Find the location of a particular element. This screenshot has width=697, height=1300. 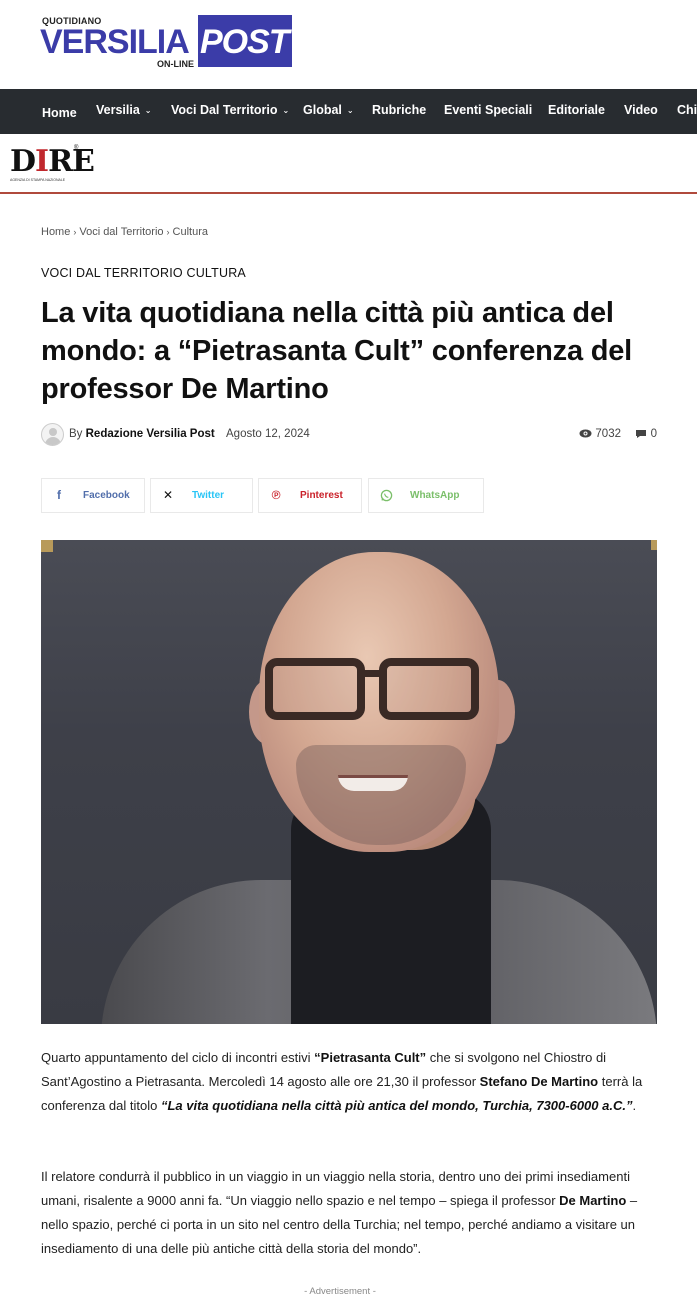

comment-icon is located at coordinates (640, 433).